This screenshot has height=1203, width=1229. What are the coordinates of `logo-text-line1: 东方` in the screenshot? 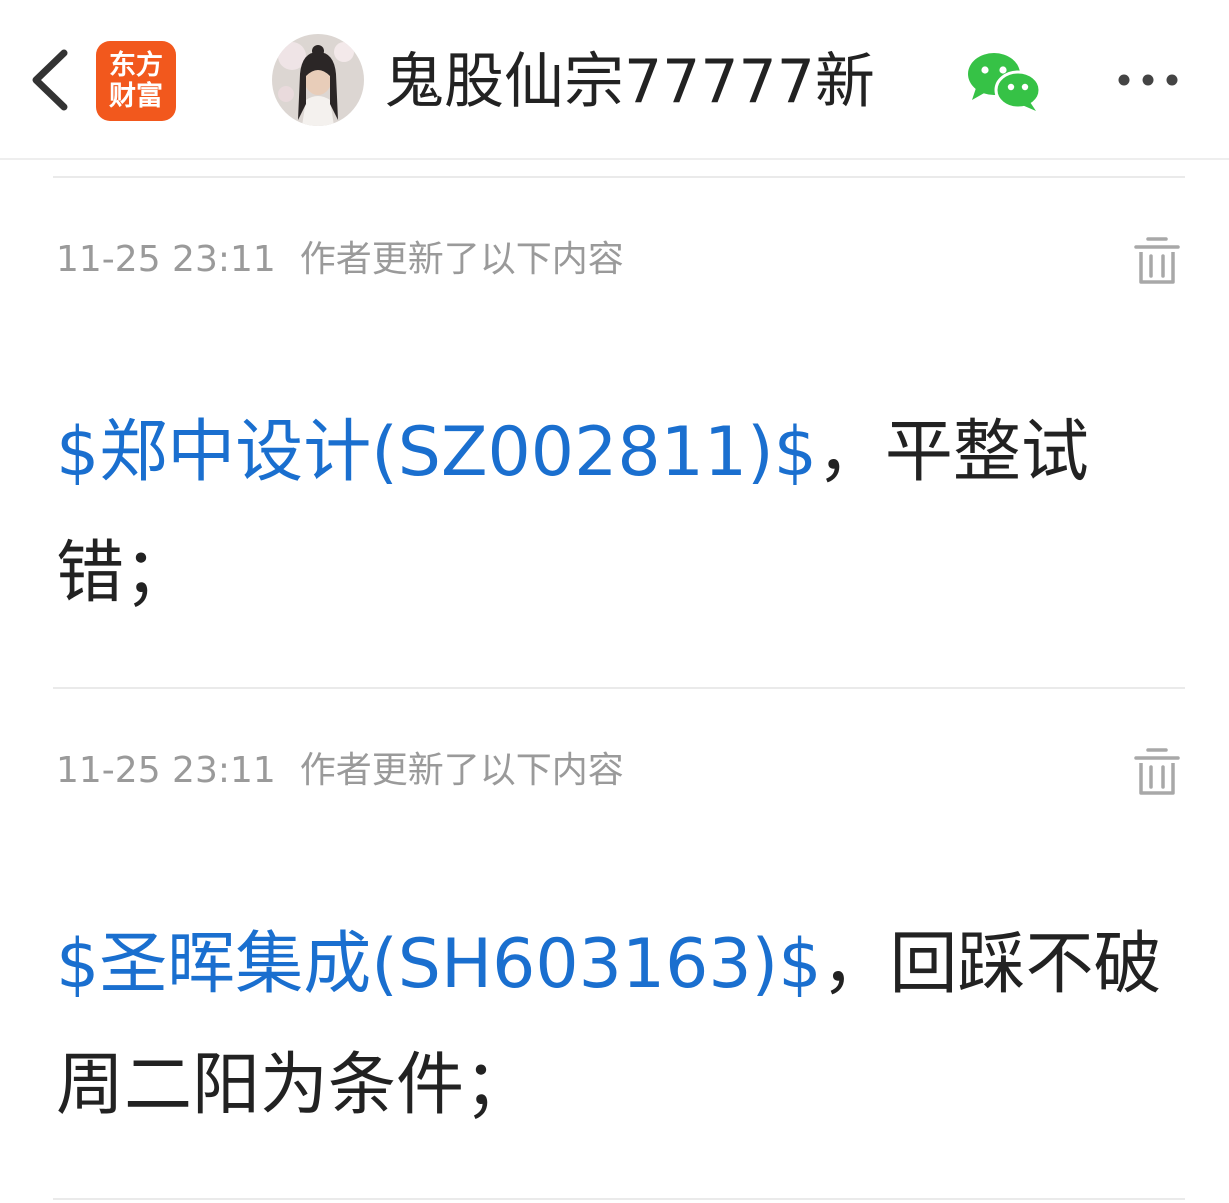 It's located at (136, 65).